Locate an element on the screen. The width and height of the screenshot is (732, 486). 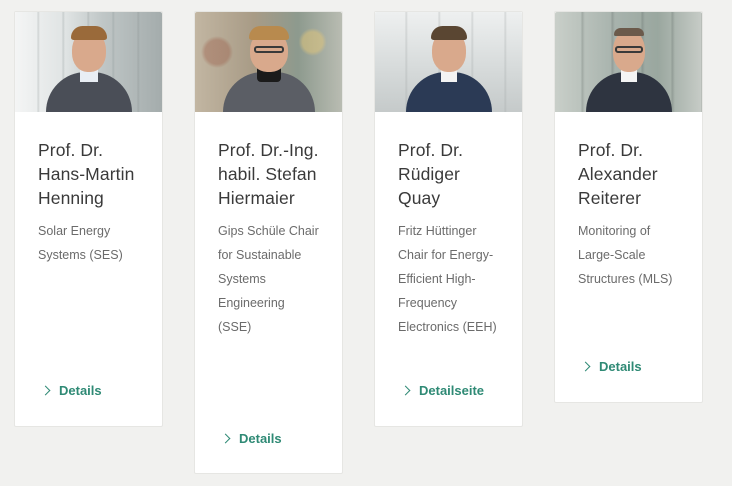
profile-name: Prof. Dr. Alexander Reiterer is located at coordinates (618, 174).